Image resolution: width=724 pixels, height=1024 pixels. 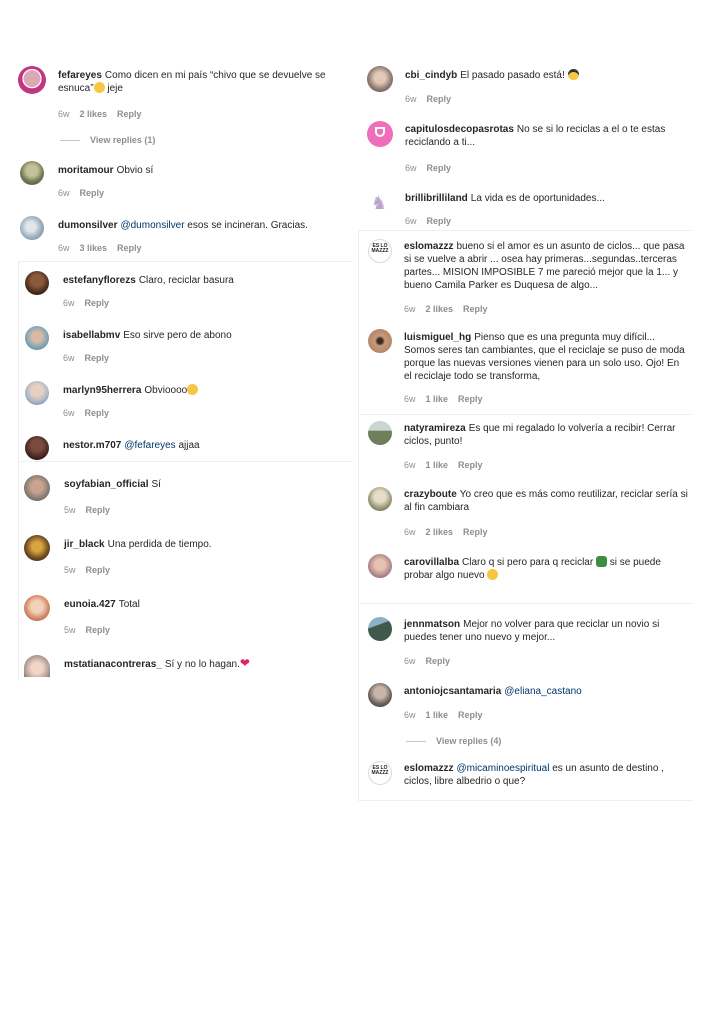 What do you see at coordinates (87, 225) in the screenshot?
I see `comment-username: dumonsilver` at bounding box center [87, 225].